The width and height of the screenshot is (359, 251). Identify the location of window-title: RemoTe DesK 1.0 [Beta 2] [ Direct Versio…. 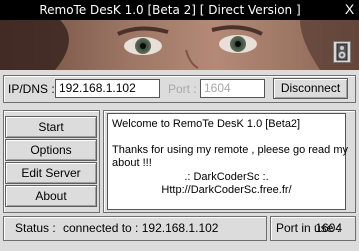
(170, 10).